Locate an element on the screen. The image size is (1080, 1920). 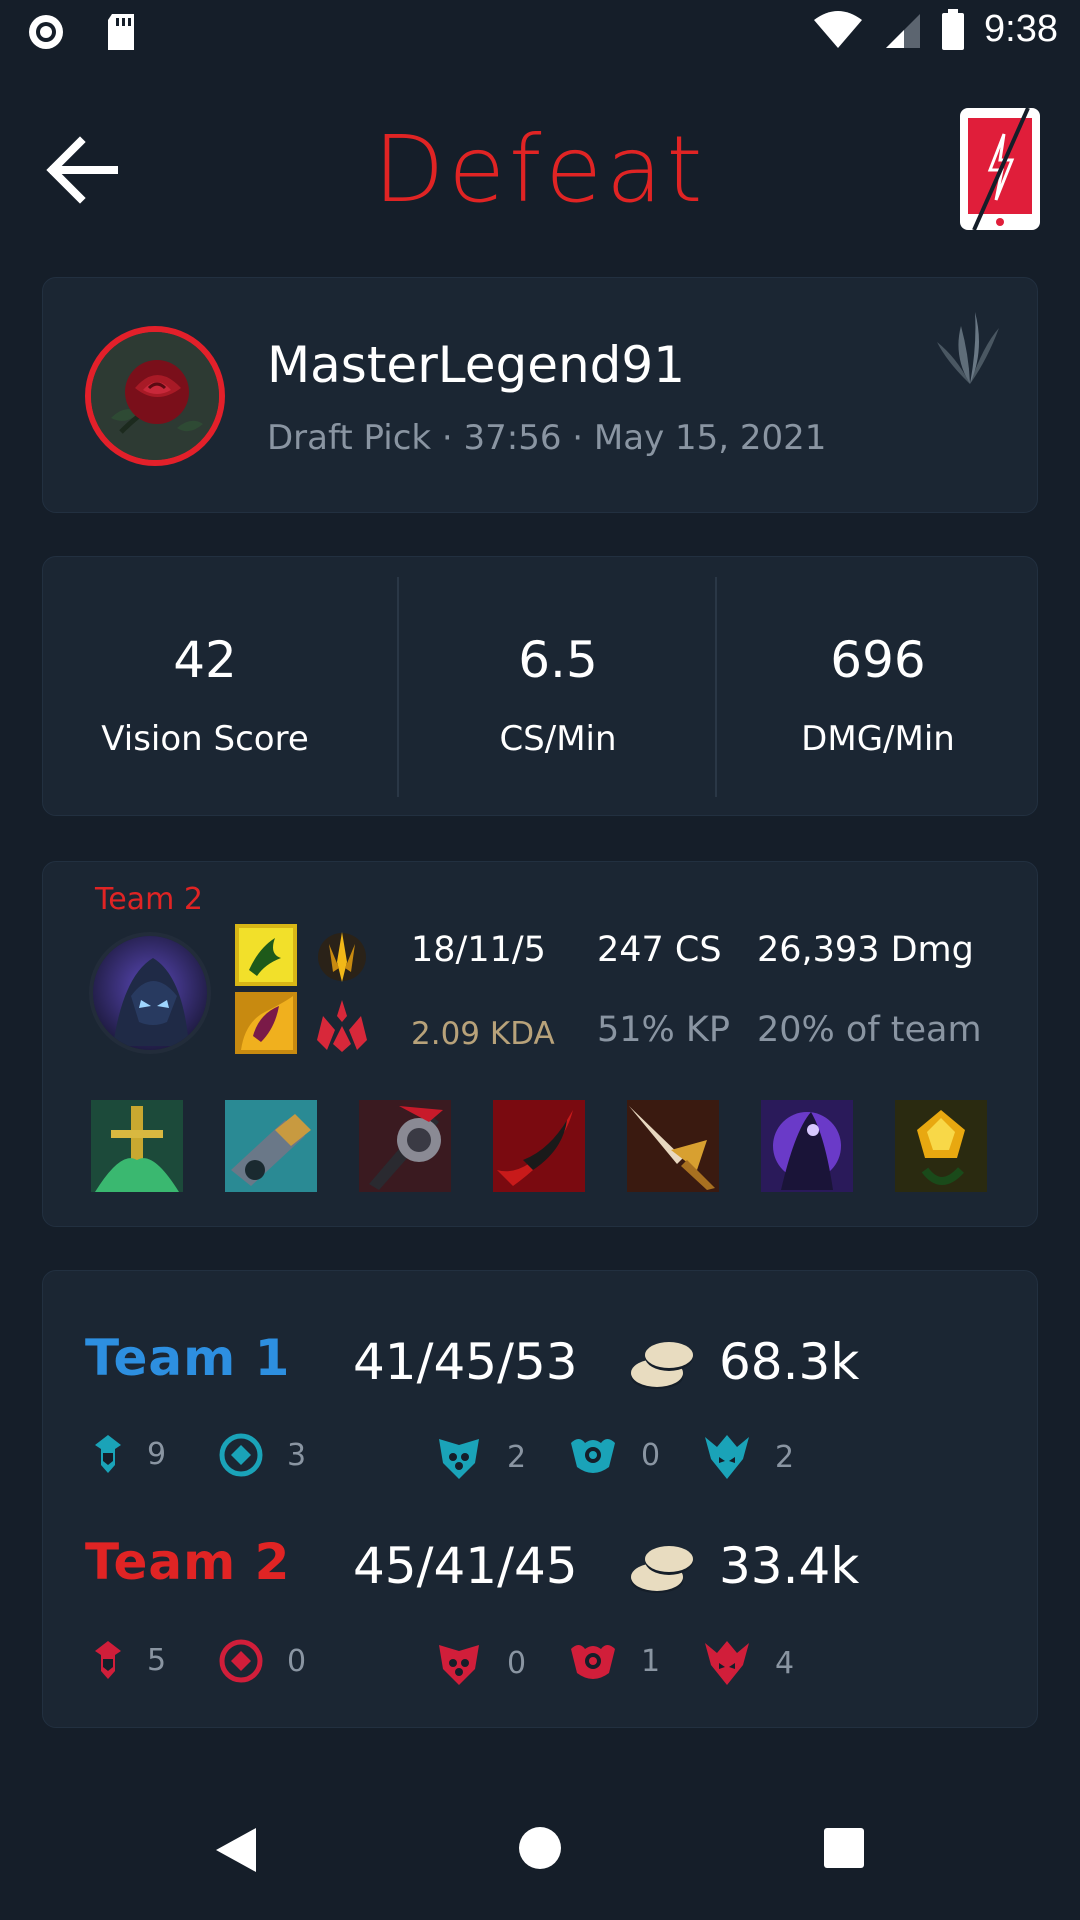
kill-participation: 51% KP is located at coordinates (663, 1030).